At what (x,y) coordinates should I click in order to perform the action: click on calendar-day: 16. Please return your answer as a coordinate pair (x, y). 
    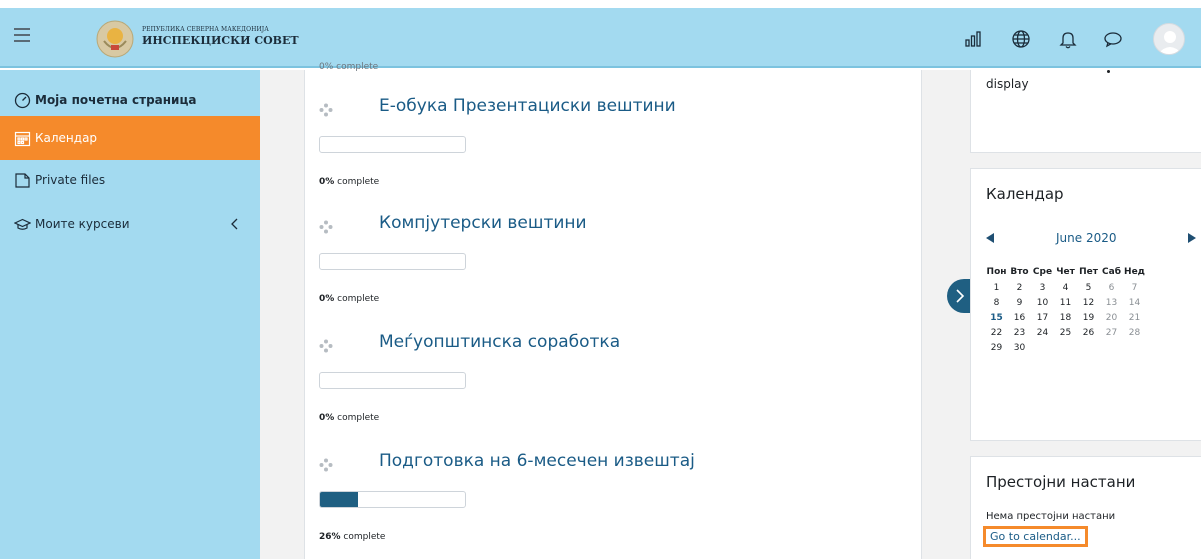
    Looking at the image, I should click on (1019, 317).